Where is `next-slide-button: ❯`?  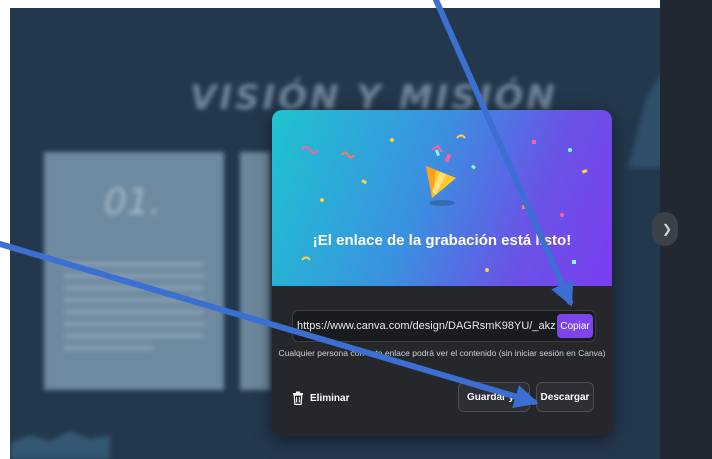
next-slide-button: ❯ is located at coordinates (665, 229).